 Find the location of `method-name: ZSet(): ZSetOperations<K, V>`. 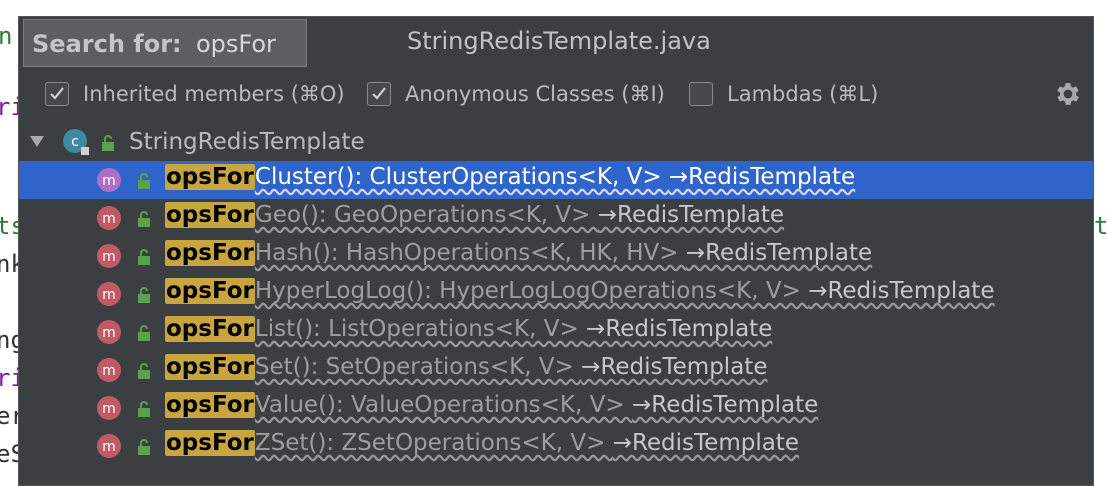

method-name: ZSet(): ZSetOperations<K, V> is located at coordinates (433, 443).